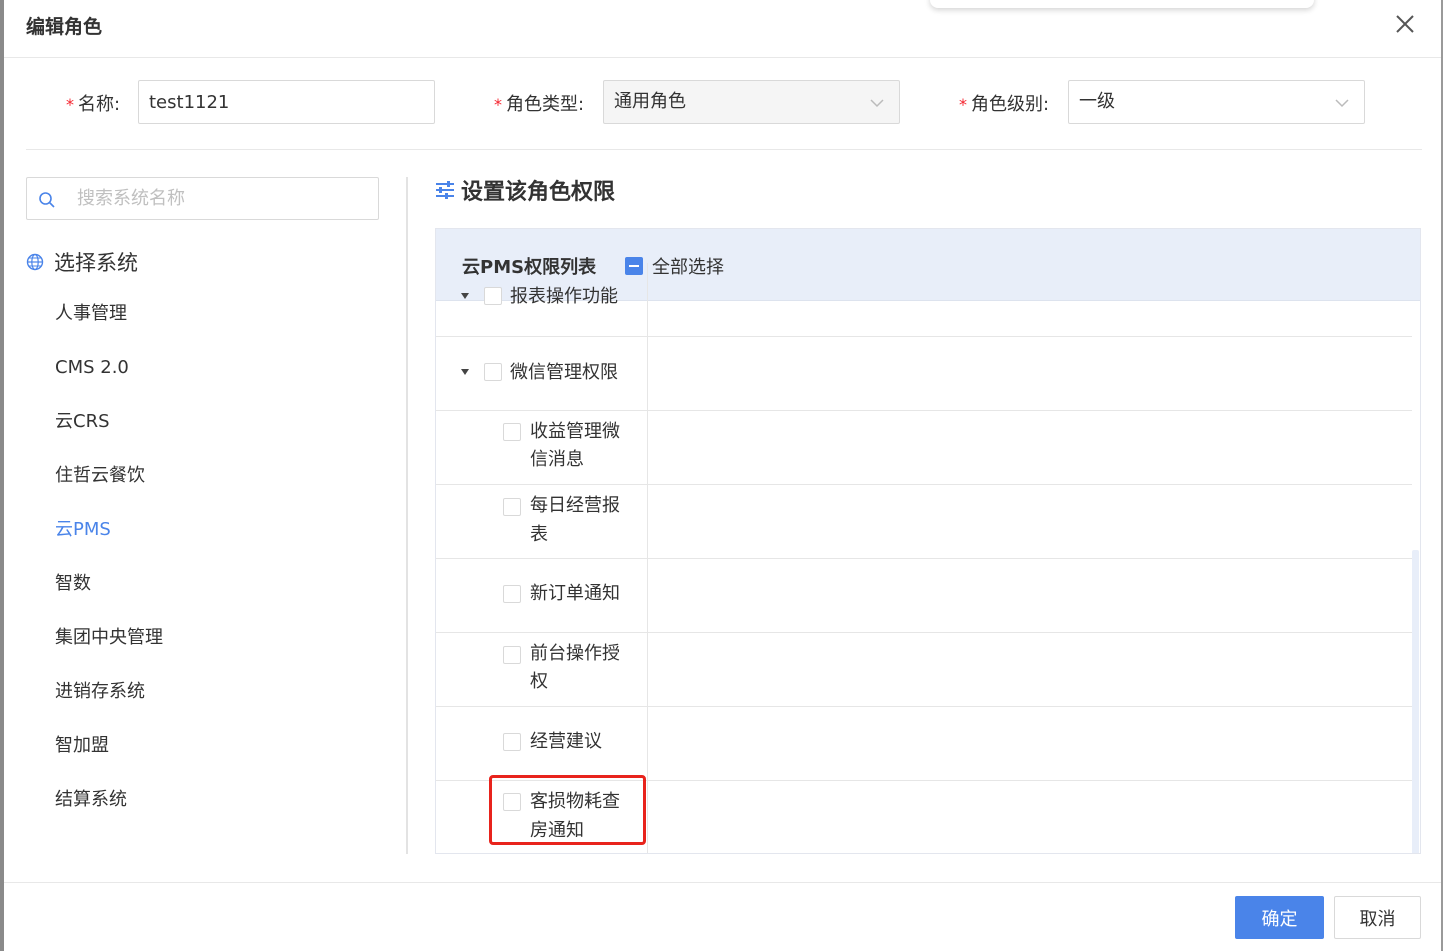  What do you see at coordinates (222, 198) in the screenshot?
I see `system-search-input` at bounding box center [222, 198].